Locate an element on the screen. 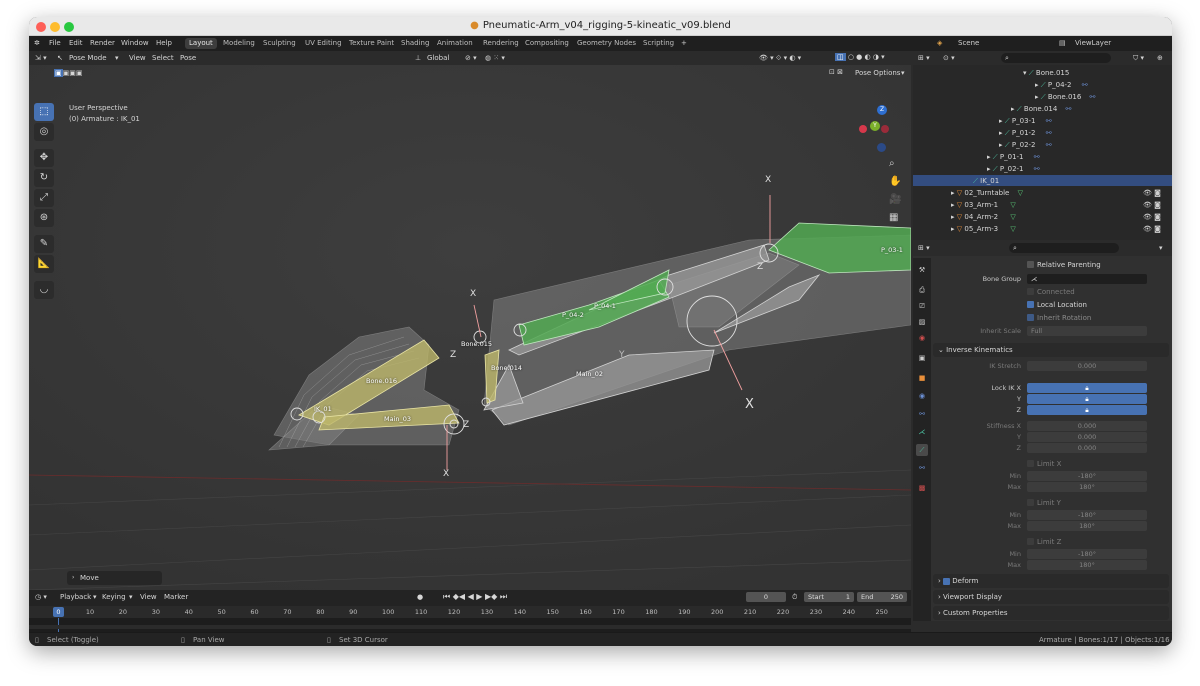 The image size is (1200, 686). grid-icon: ▦ is located at coordinates (895, 218).